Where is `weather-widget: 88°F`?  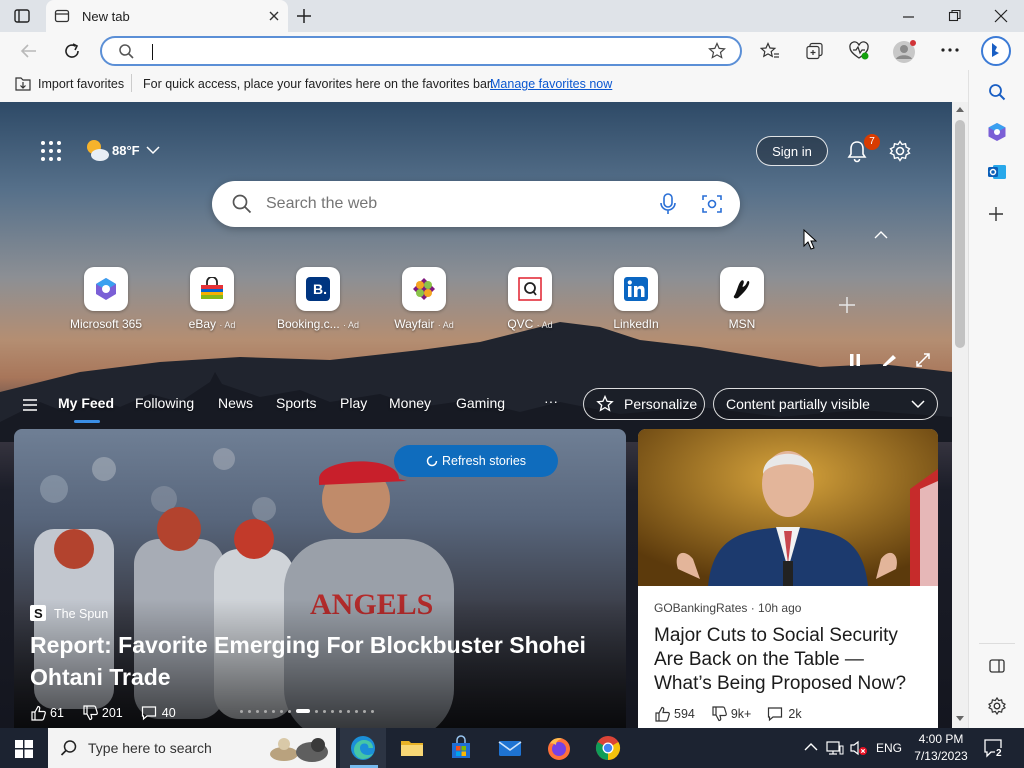 weather-widget: 88°F is located at coordinates (122, 150).